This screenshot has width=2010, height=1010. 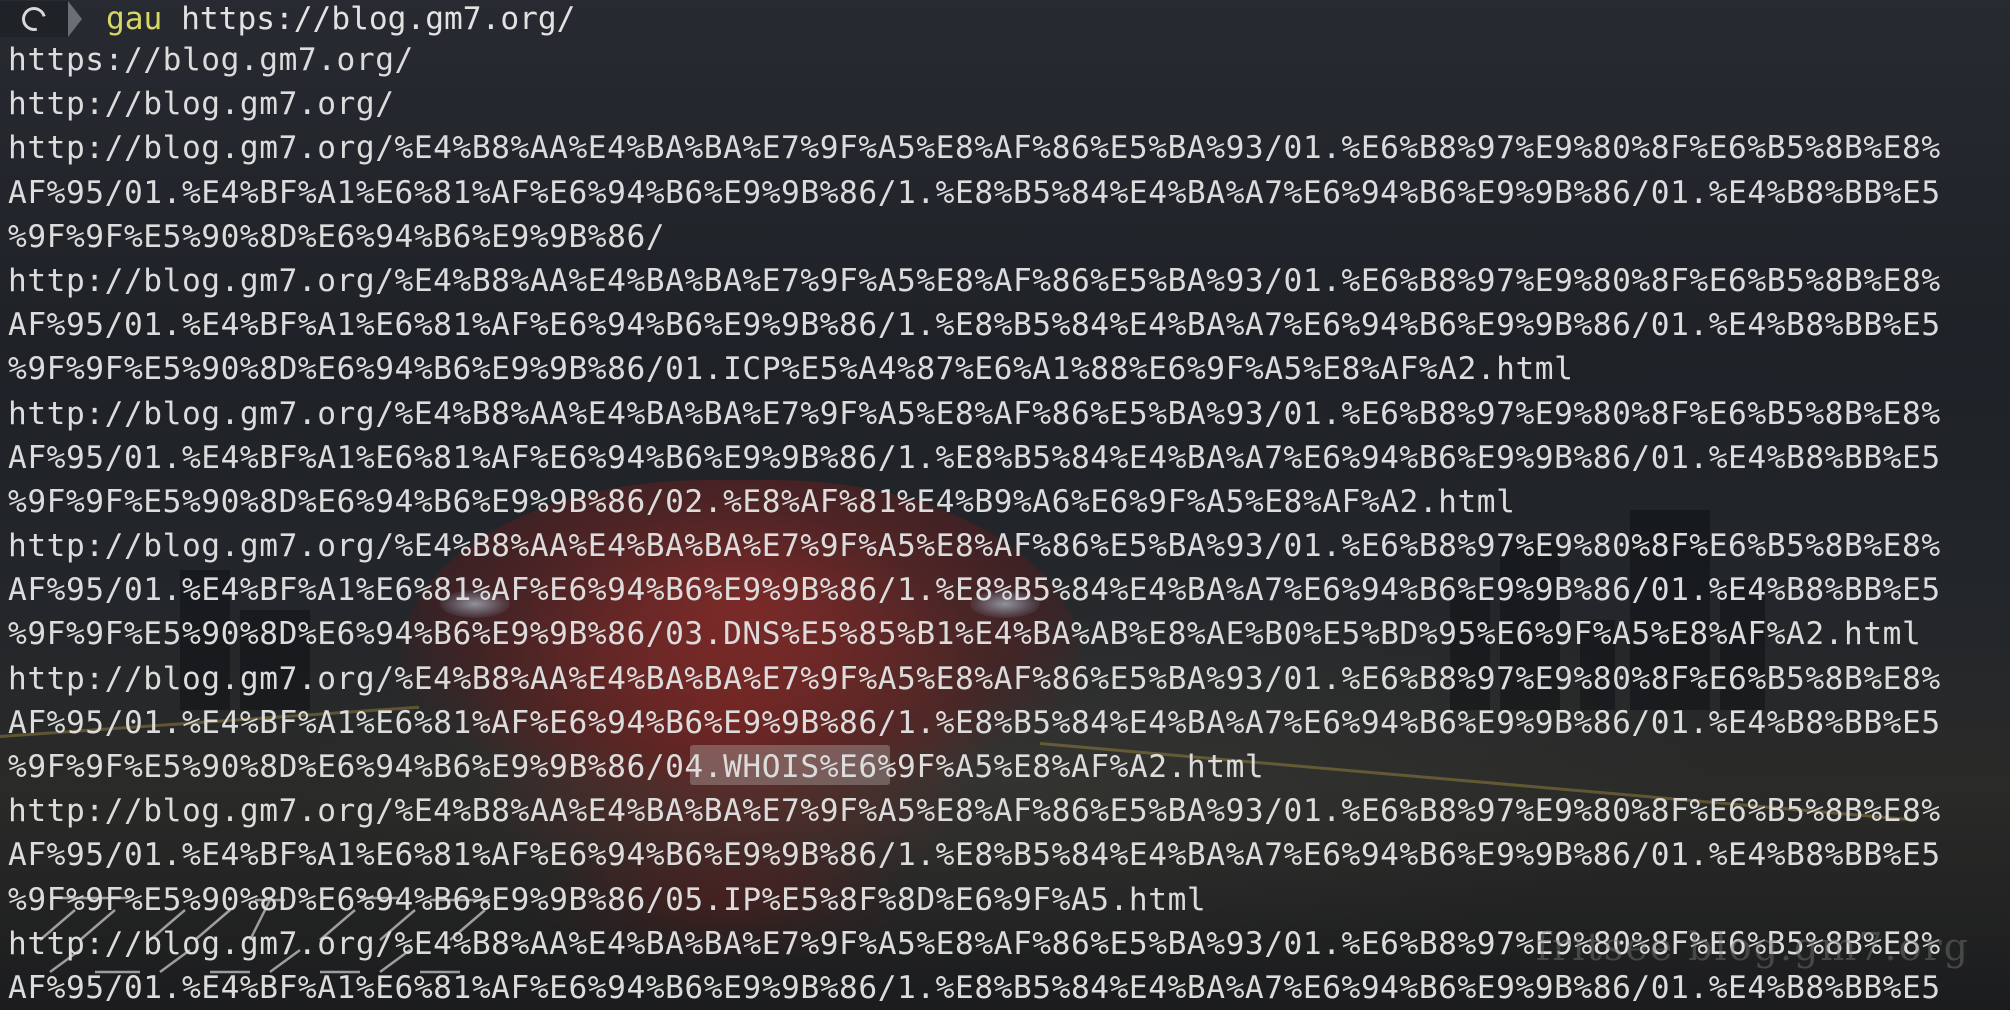 I want to click on output-line: http://blog.gm7.org/, so click(x=201, y=104).